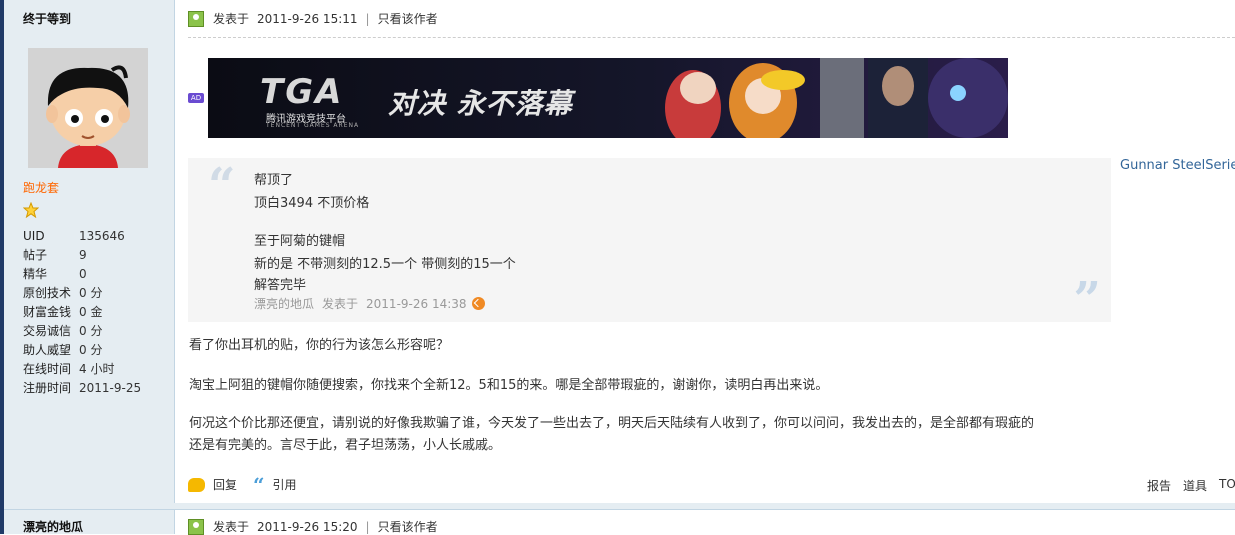 This screenshot has height=535, width=1235. I want to click on stat-row: 财富金钱 0 金, so click(82, 311).